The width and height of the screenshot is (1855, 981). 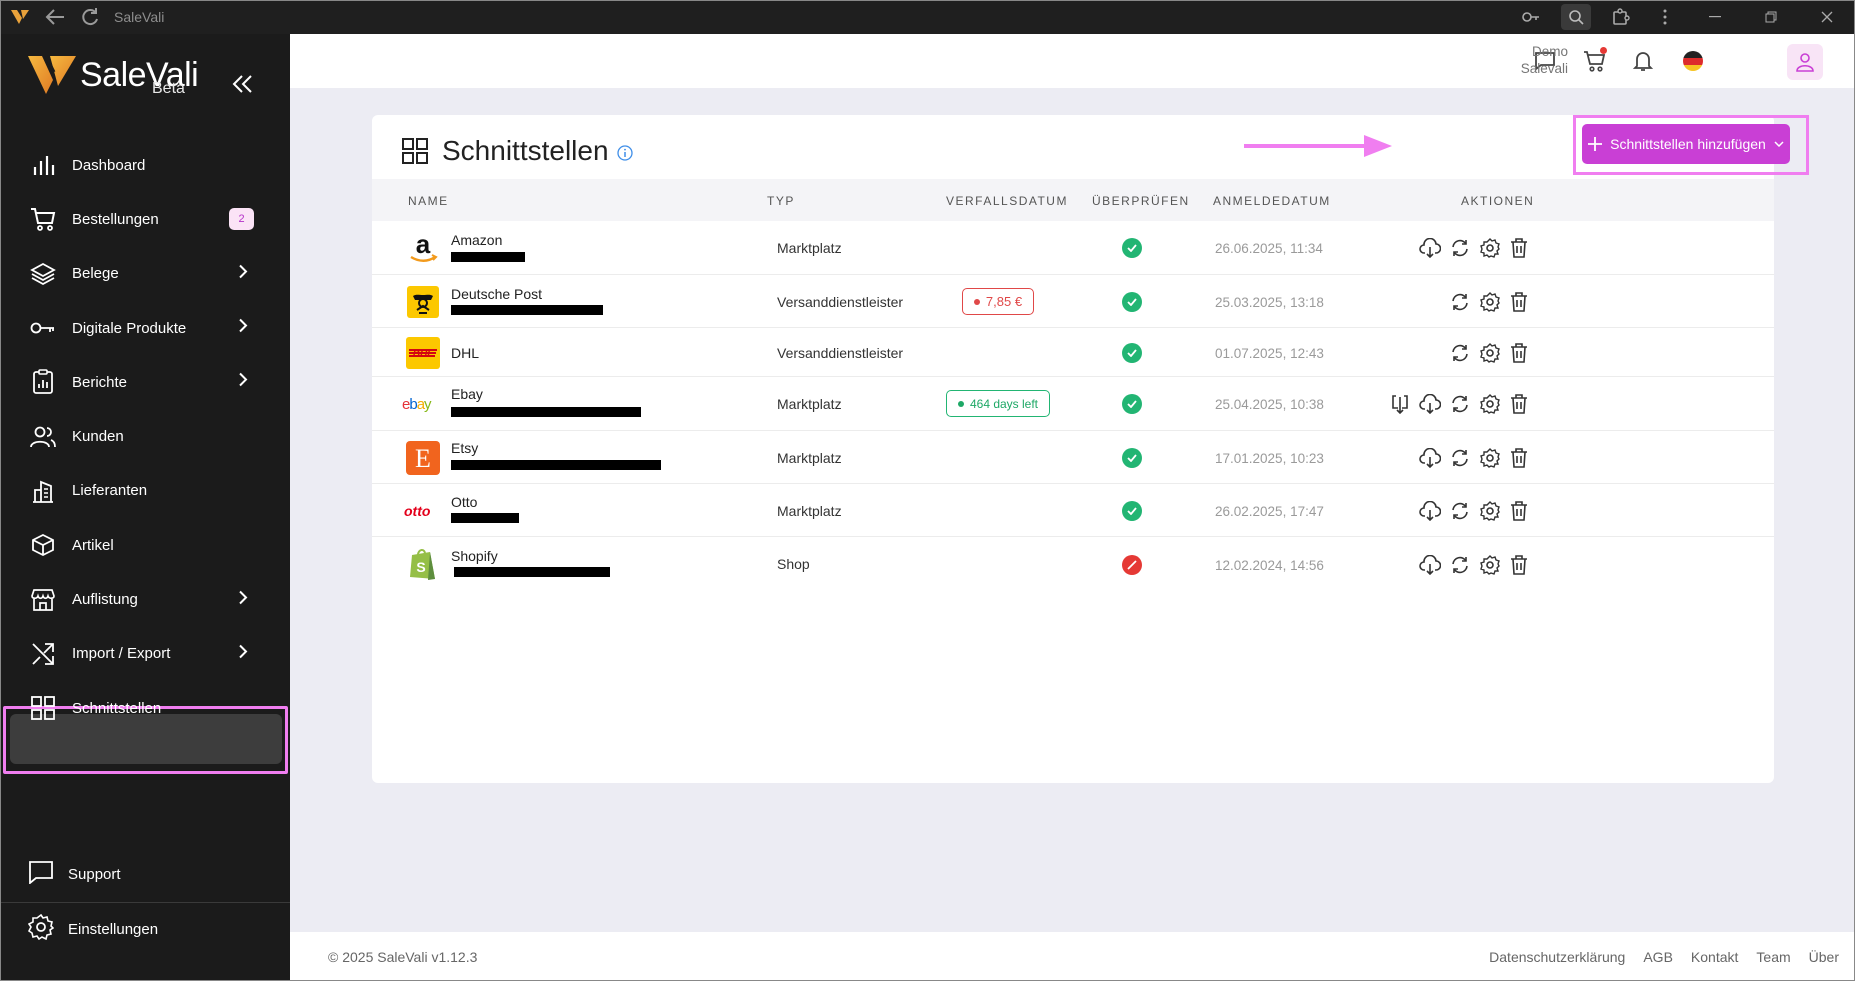 I want to click on sidebar-item-digitale-produkte: Digitale Produkte, so click(x=145, y=328).